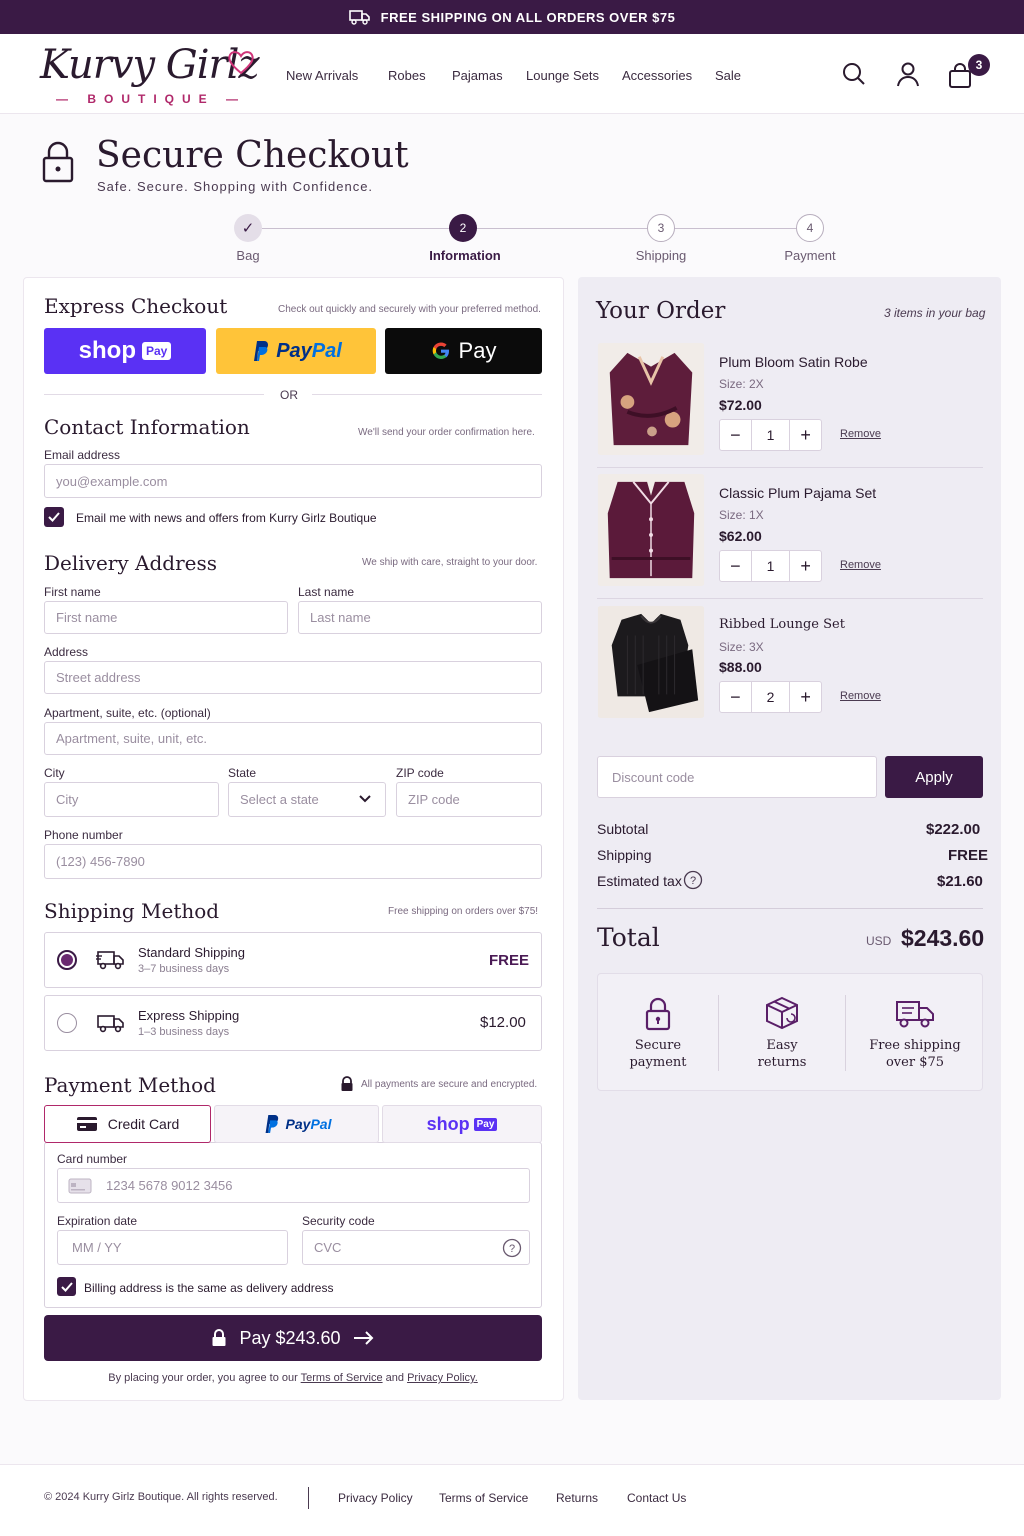 This screenshot has width=1024, height=1536. What do you see at coordinates (375, 1498) in the screenshot?
I see `footer-privacy-policy: Privacy Policy` at bounding box center [375, 1498].